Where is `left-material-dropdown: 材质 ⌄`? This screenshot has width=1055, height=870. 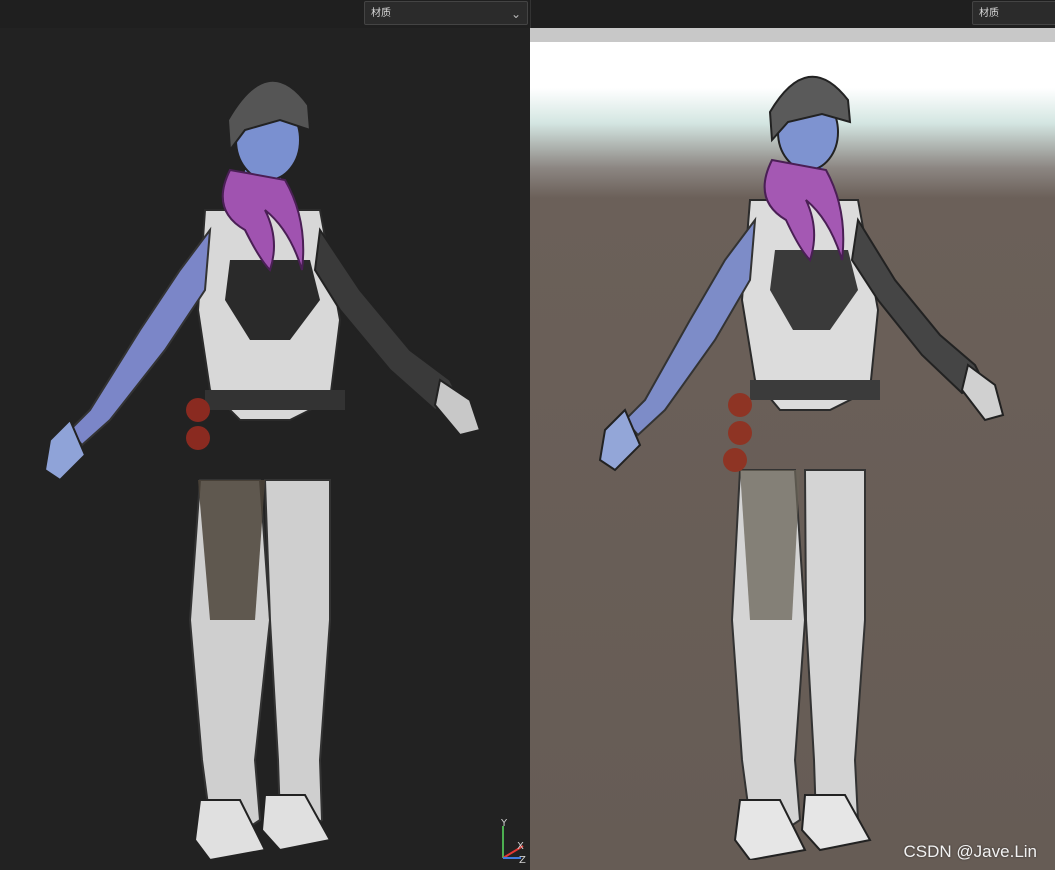
left-material-dropdown: 材质 ⌄ is located at coordinates (446, 13).